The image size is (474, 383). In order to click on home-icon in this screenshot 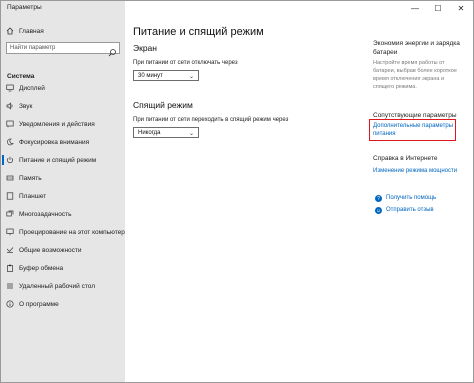, I will do `click(10, 31)`.